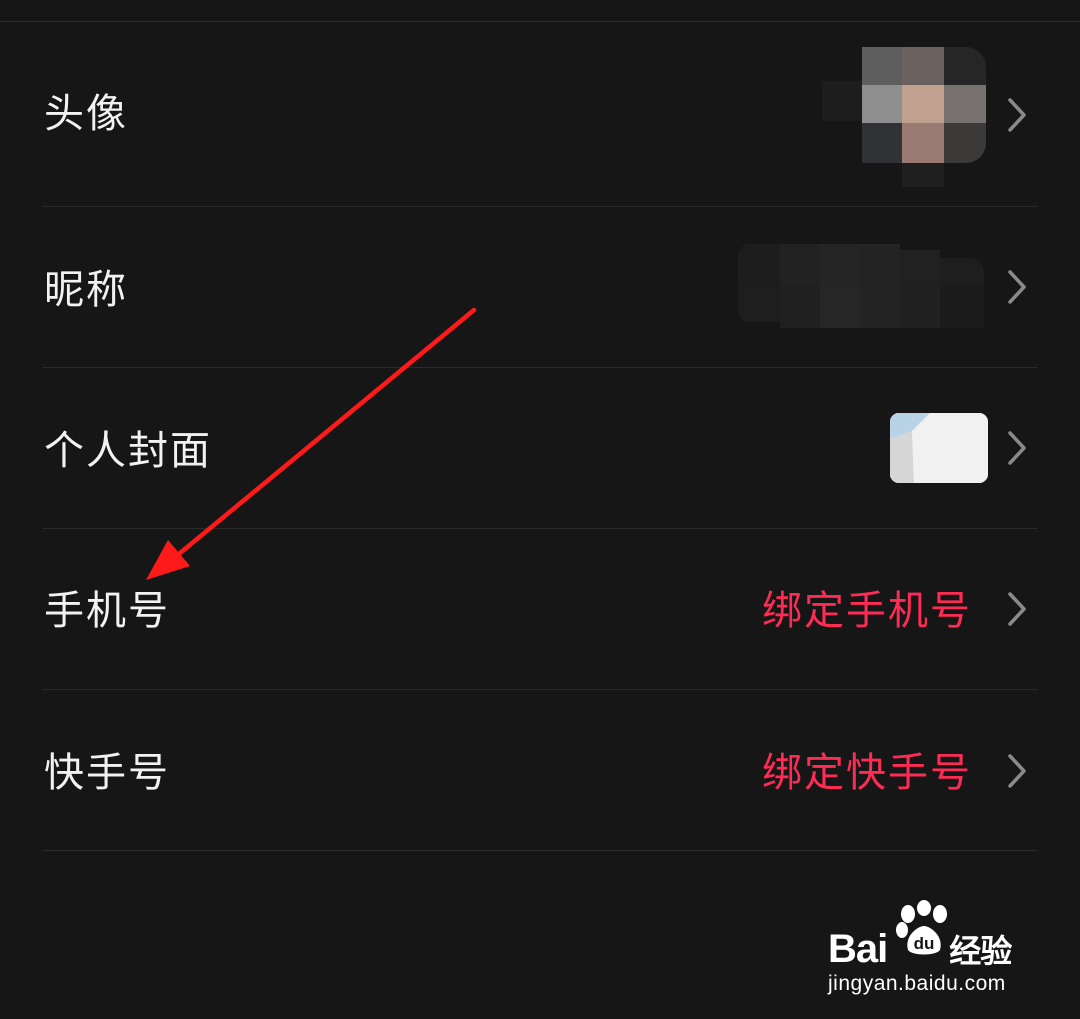 The height and width of the screenshot is (1019, 1080). I want to click on row-label-nickname: 昵称, so click(86, 290).